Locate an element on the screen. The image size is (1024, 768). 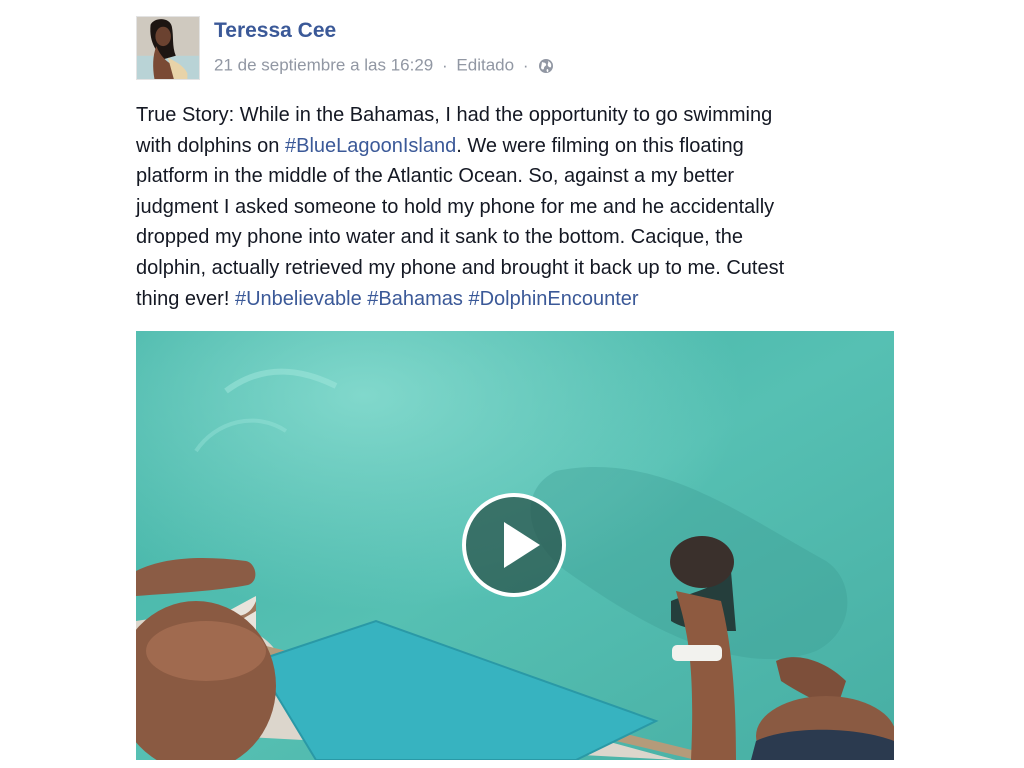
hashtag-link: #BlueLagoonIsland is located at coordinates (370, 146).